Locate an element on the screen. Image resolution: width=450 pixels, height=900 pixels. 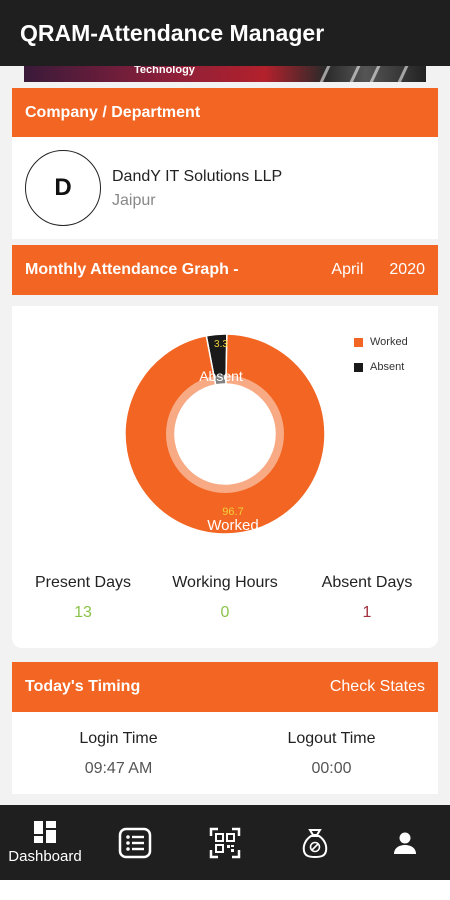
legend-item-absent: Absent is located at coordinates (381, 367).